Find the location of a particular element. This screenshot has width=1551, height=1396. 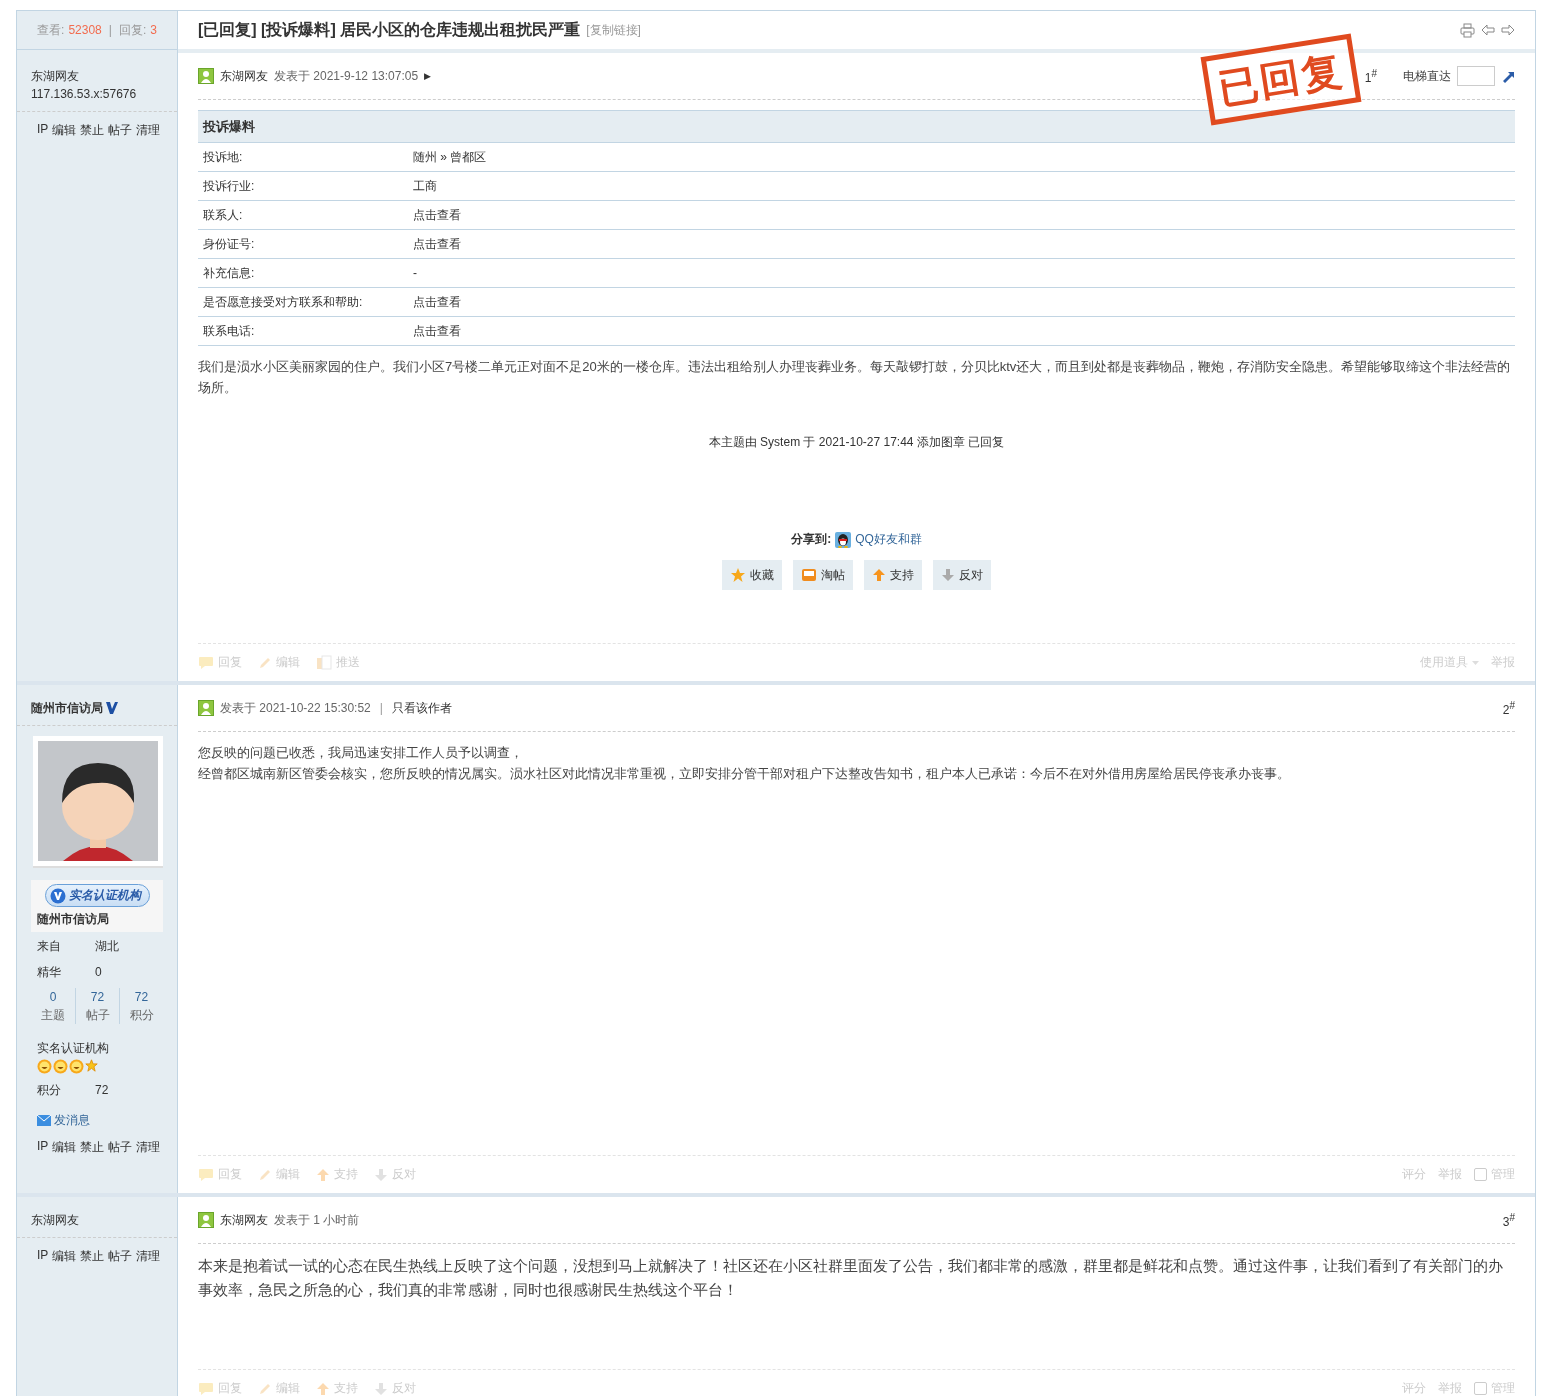

stat-label: 帖子 is located at coordinates (97, 1015).